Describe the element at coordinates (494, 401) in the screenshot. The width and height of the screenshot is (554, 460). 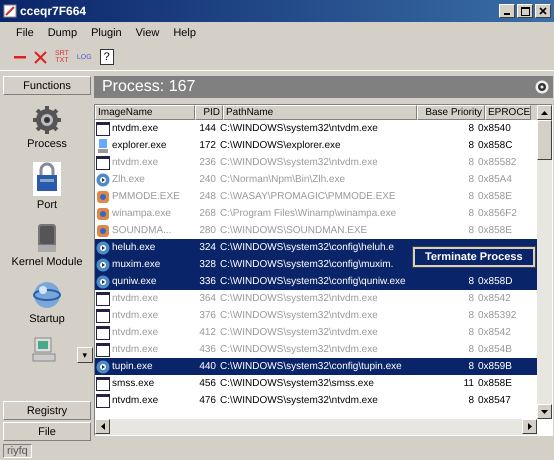
I see `table-cell-text: 0x8547` at that location.